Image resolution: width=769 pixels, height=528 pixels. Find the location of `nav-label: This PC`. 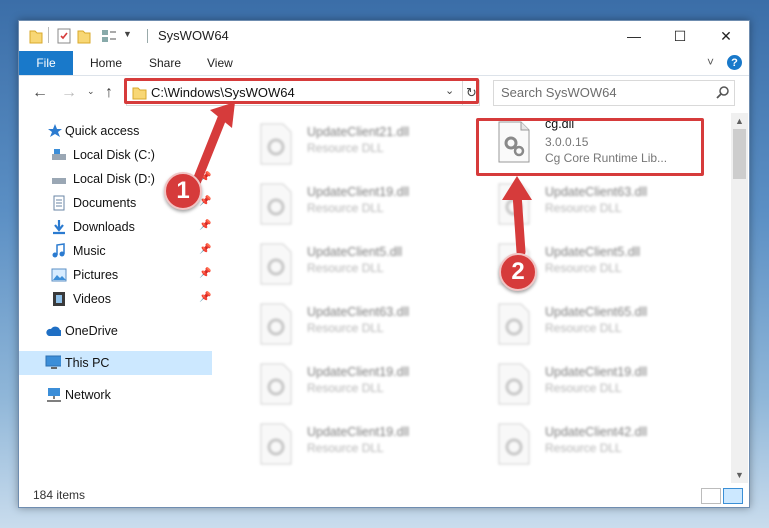

nav-label: This PC is located at coordinates (87, 363).